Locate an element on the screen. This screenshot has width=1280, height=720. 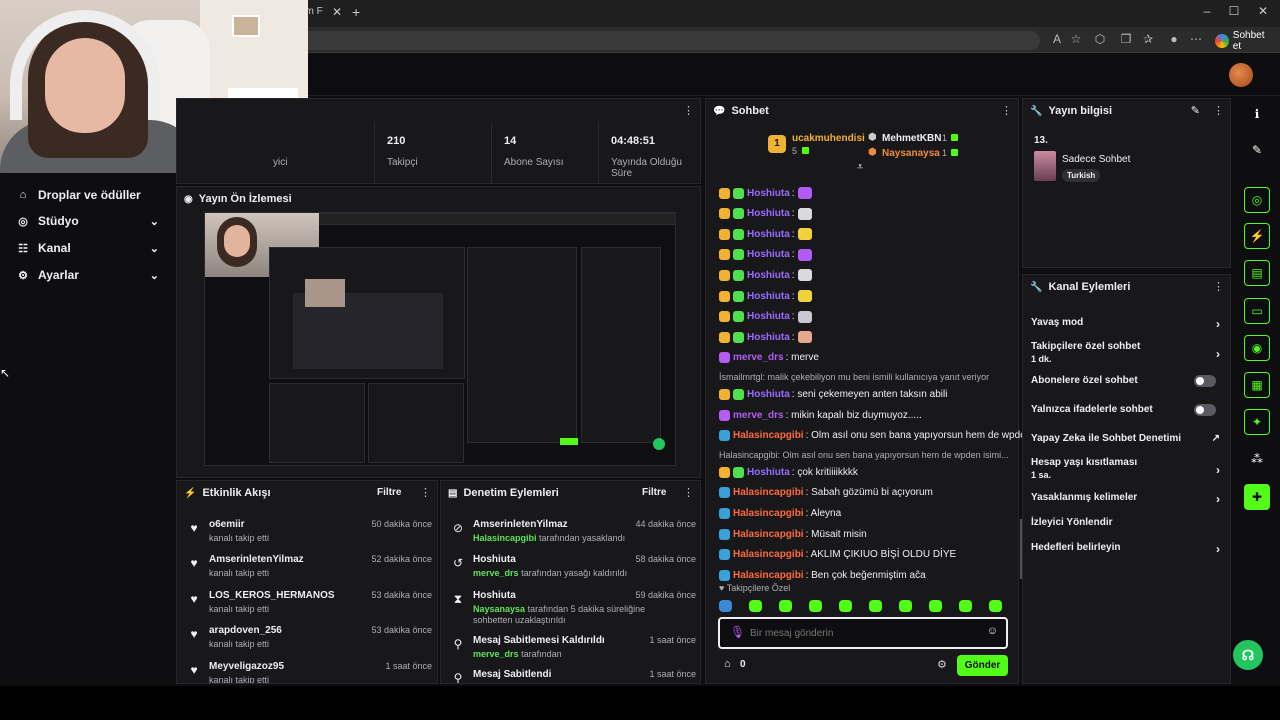
more-icon: ⋯ is located at coordinates (1196, 39).